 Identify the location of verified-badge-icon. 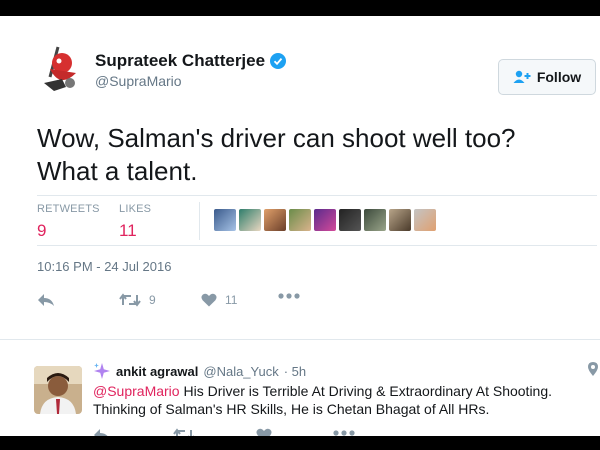
(278, 61).